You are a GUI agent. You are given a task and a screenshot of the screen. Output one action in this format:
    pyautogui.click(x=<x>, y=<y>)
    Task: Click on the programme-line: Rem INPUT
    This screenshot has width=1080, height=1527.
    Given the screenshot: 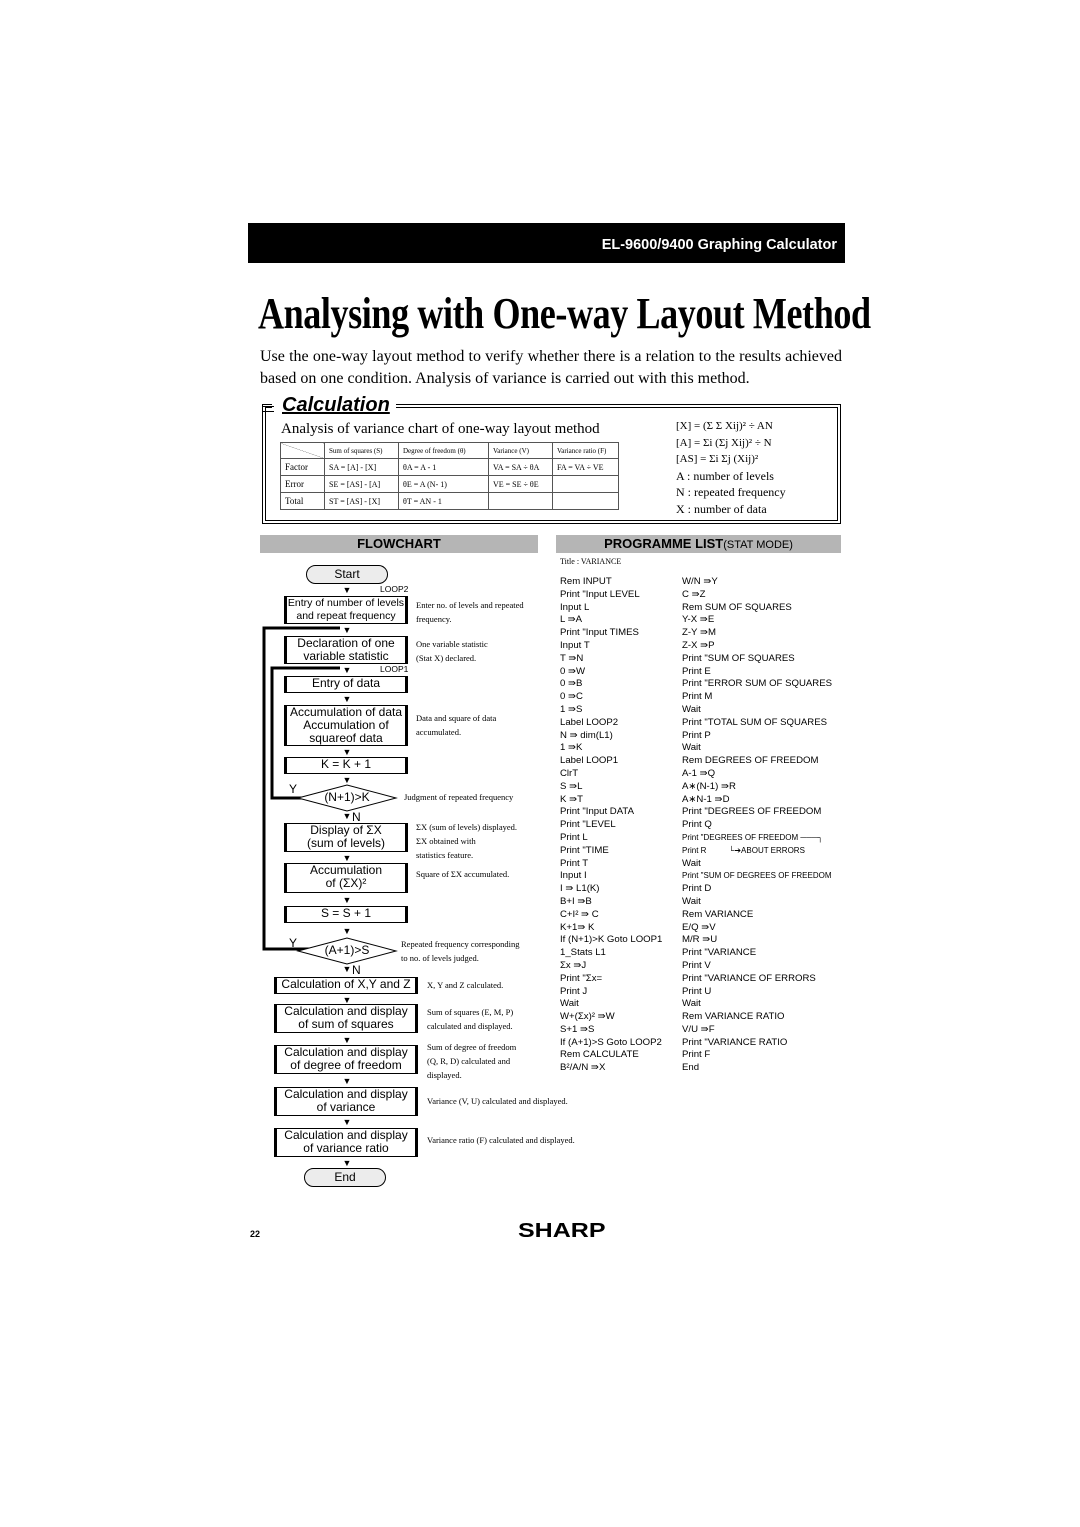 What is the action you would take?
    pyautogui.click(x=586, y=581)
    